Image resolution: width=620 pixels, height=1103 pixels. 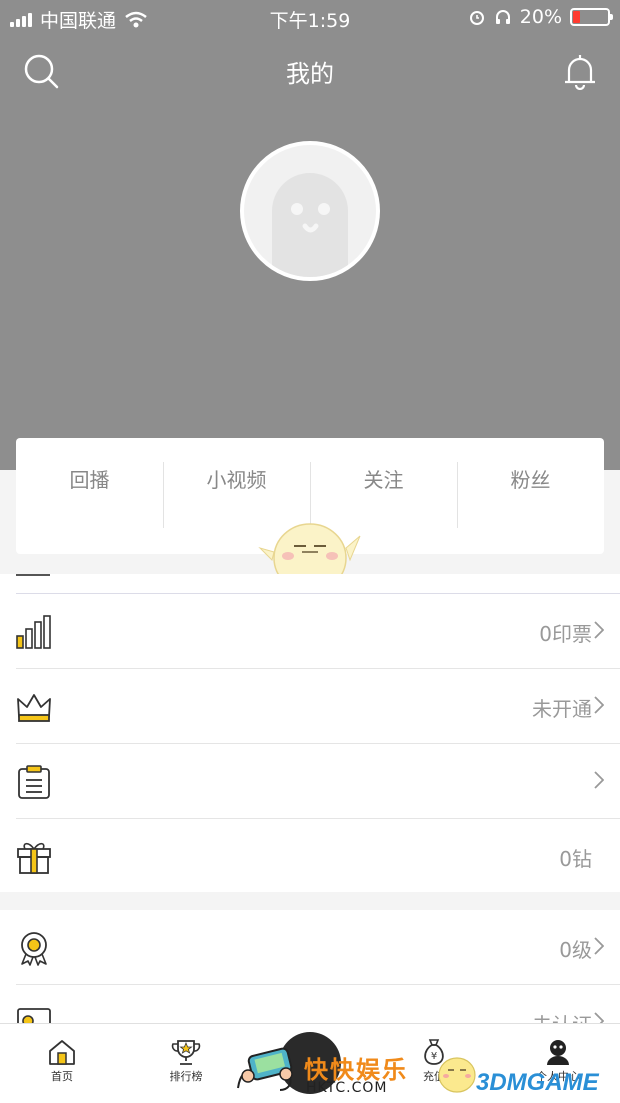 I want to click on stat-label: 小视频, so click(x=236, y=480).